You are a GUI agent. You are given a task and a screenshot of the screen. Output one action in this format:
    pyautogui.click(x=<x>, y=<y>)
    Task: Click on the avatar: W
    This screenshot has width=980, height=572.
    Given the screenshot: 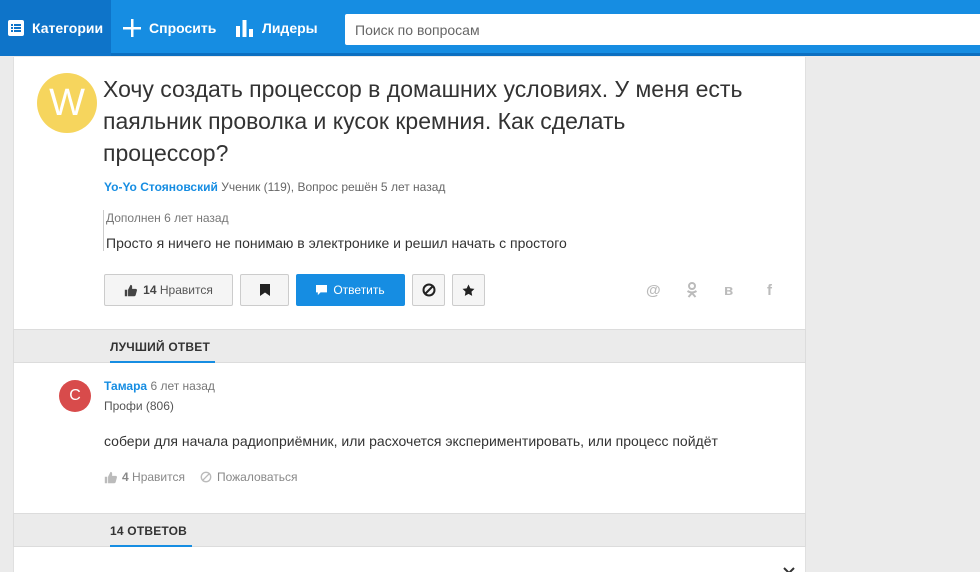 What is the action you would take?
    pyautogui.click(x=67, y=103)
    